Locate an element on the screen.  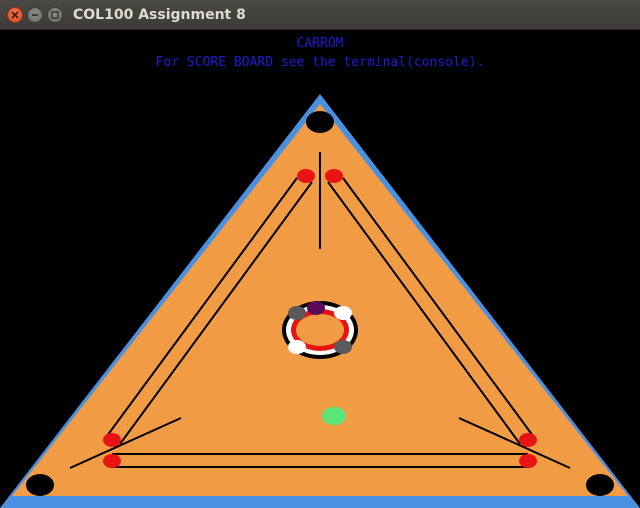
center-circle-inner is located at coordinates (320, 330).